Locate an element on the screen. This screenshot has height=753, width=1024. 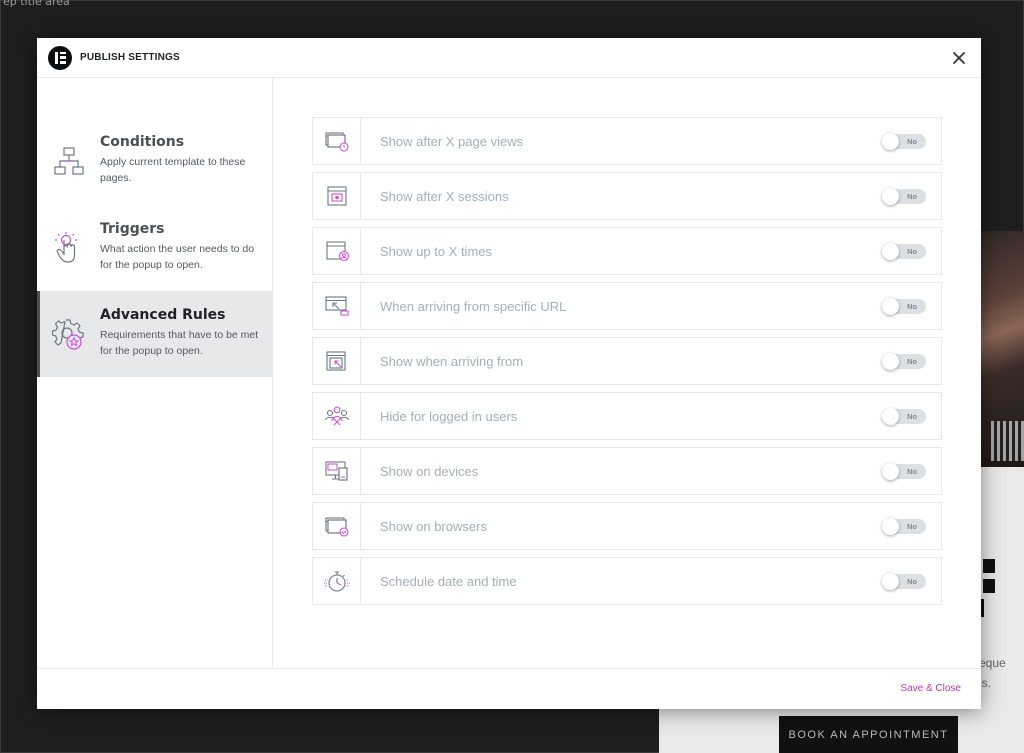
rule-row: Hide for logged in users No is located at coordinates (627, 416).